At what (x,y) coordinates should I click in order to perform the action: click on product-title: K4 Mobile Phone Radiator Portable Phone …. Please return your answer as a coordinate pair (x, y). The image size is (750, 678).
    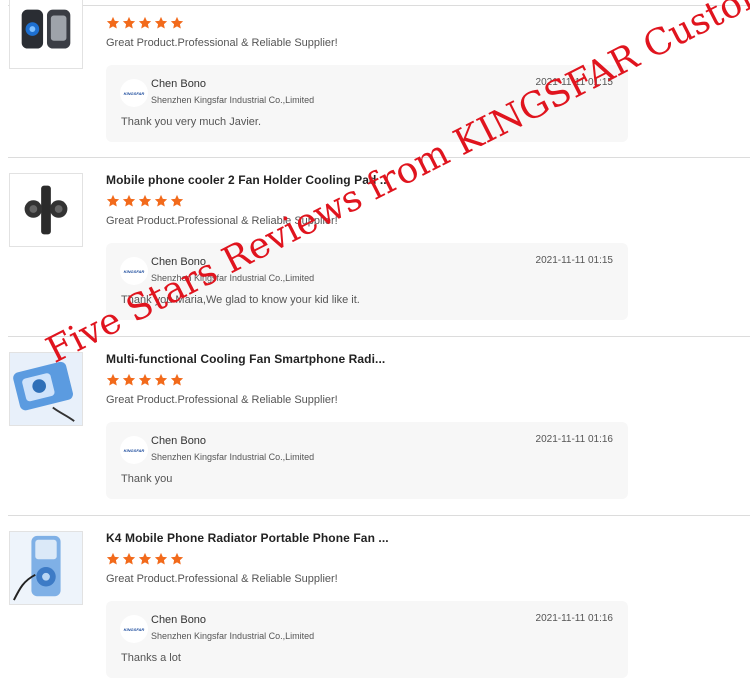
    Looking at the image, I should click on (247, 538).